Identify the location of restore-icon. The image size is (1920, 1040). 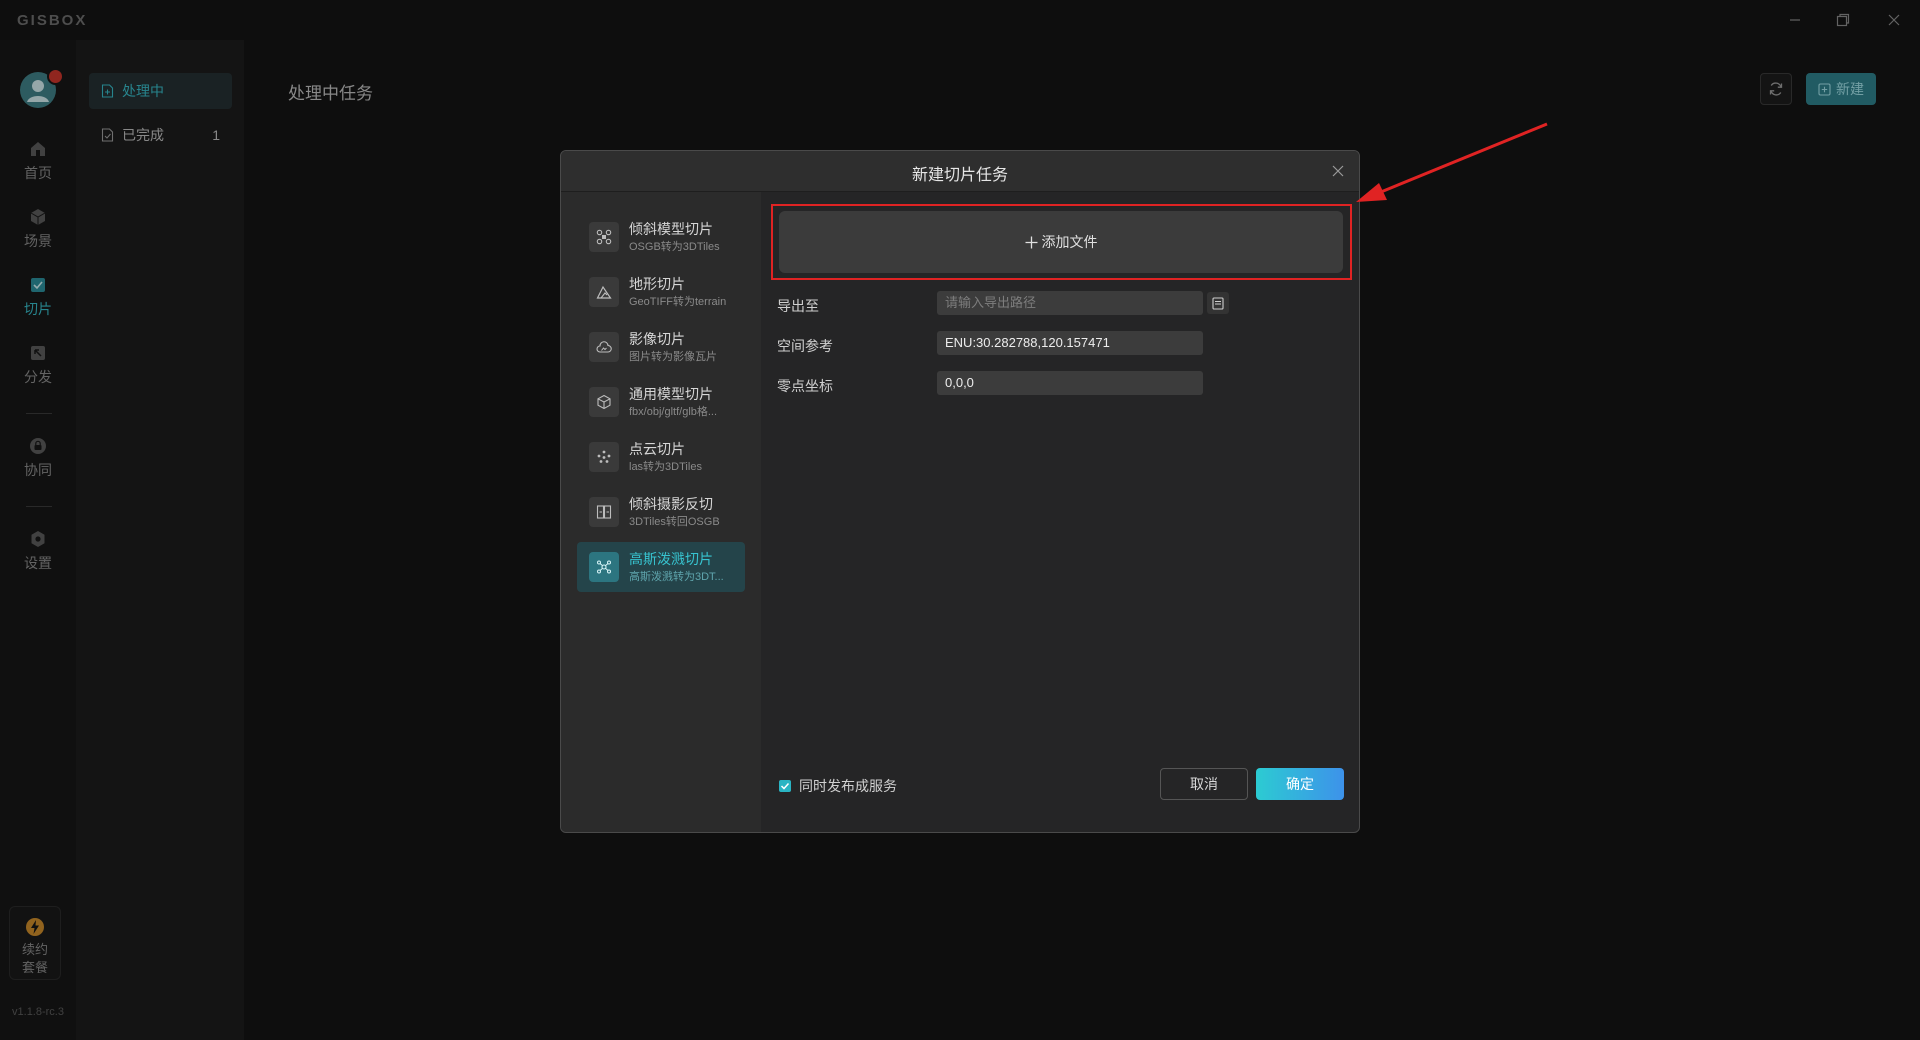
(1843, 20).